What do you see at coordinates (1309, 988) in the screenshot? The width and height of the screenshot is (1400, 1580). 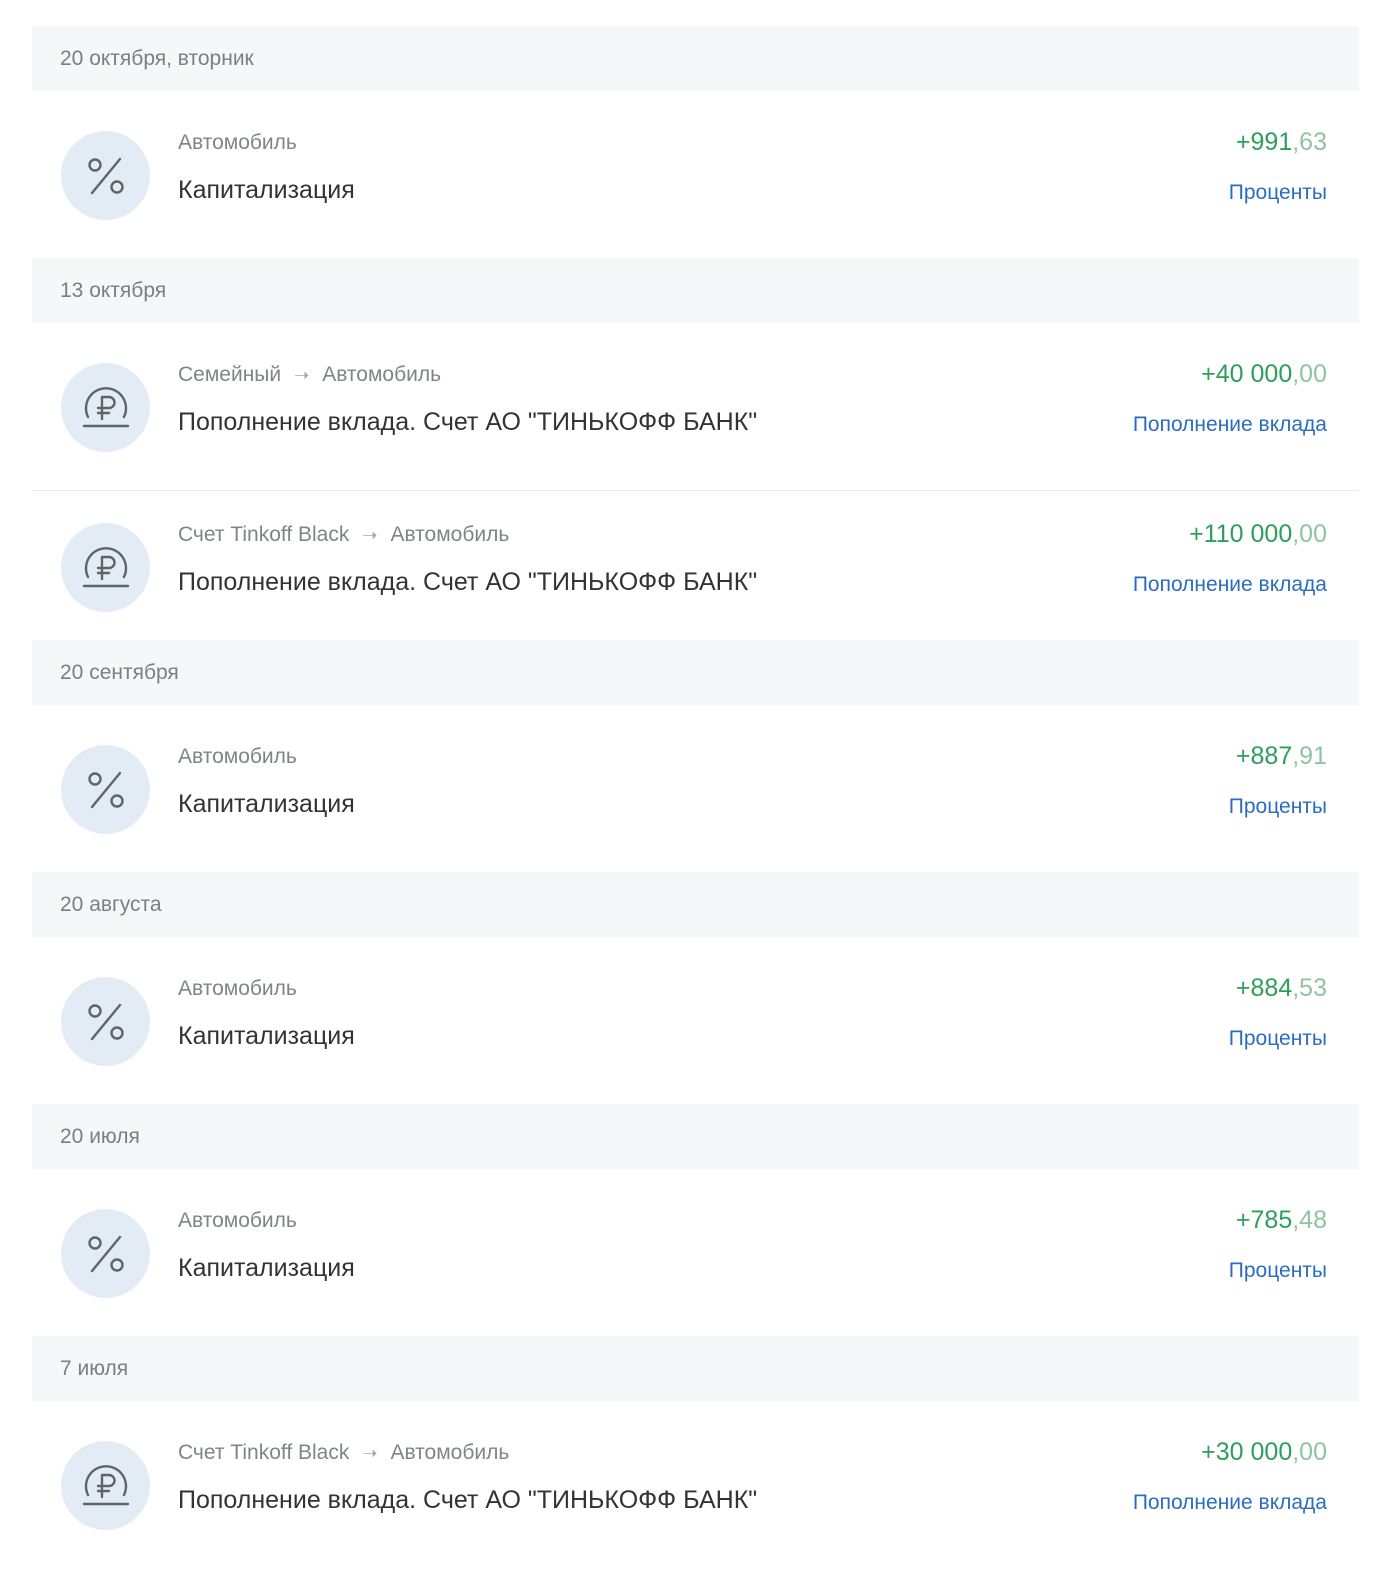 I see `amount-fraction: ,53` at bounding box center [1309, 988].